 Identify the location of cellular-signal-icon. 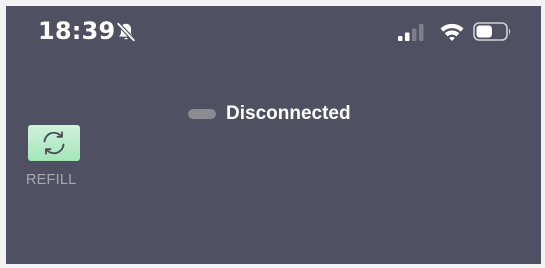
(411, 32).